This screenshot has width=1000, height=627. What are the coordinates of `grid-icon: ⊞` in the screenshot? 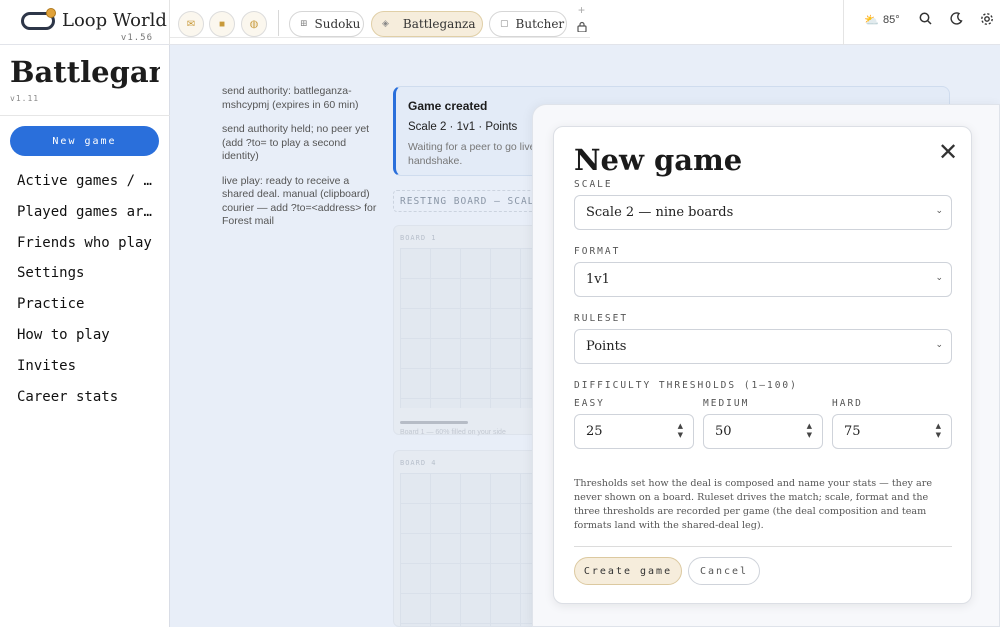 It's located at (304, 24).